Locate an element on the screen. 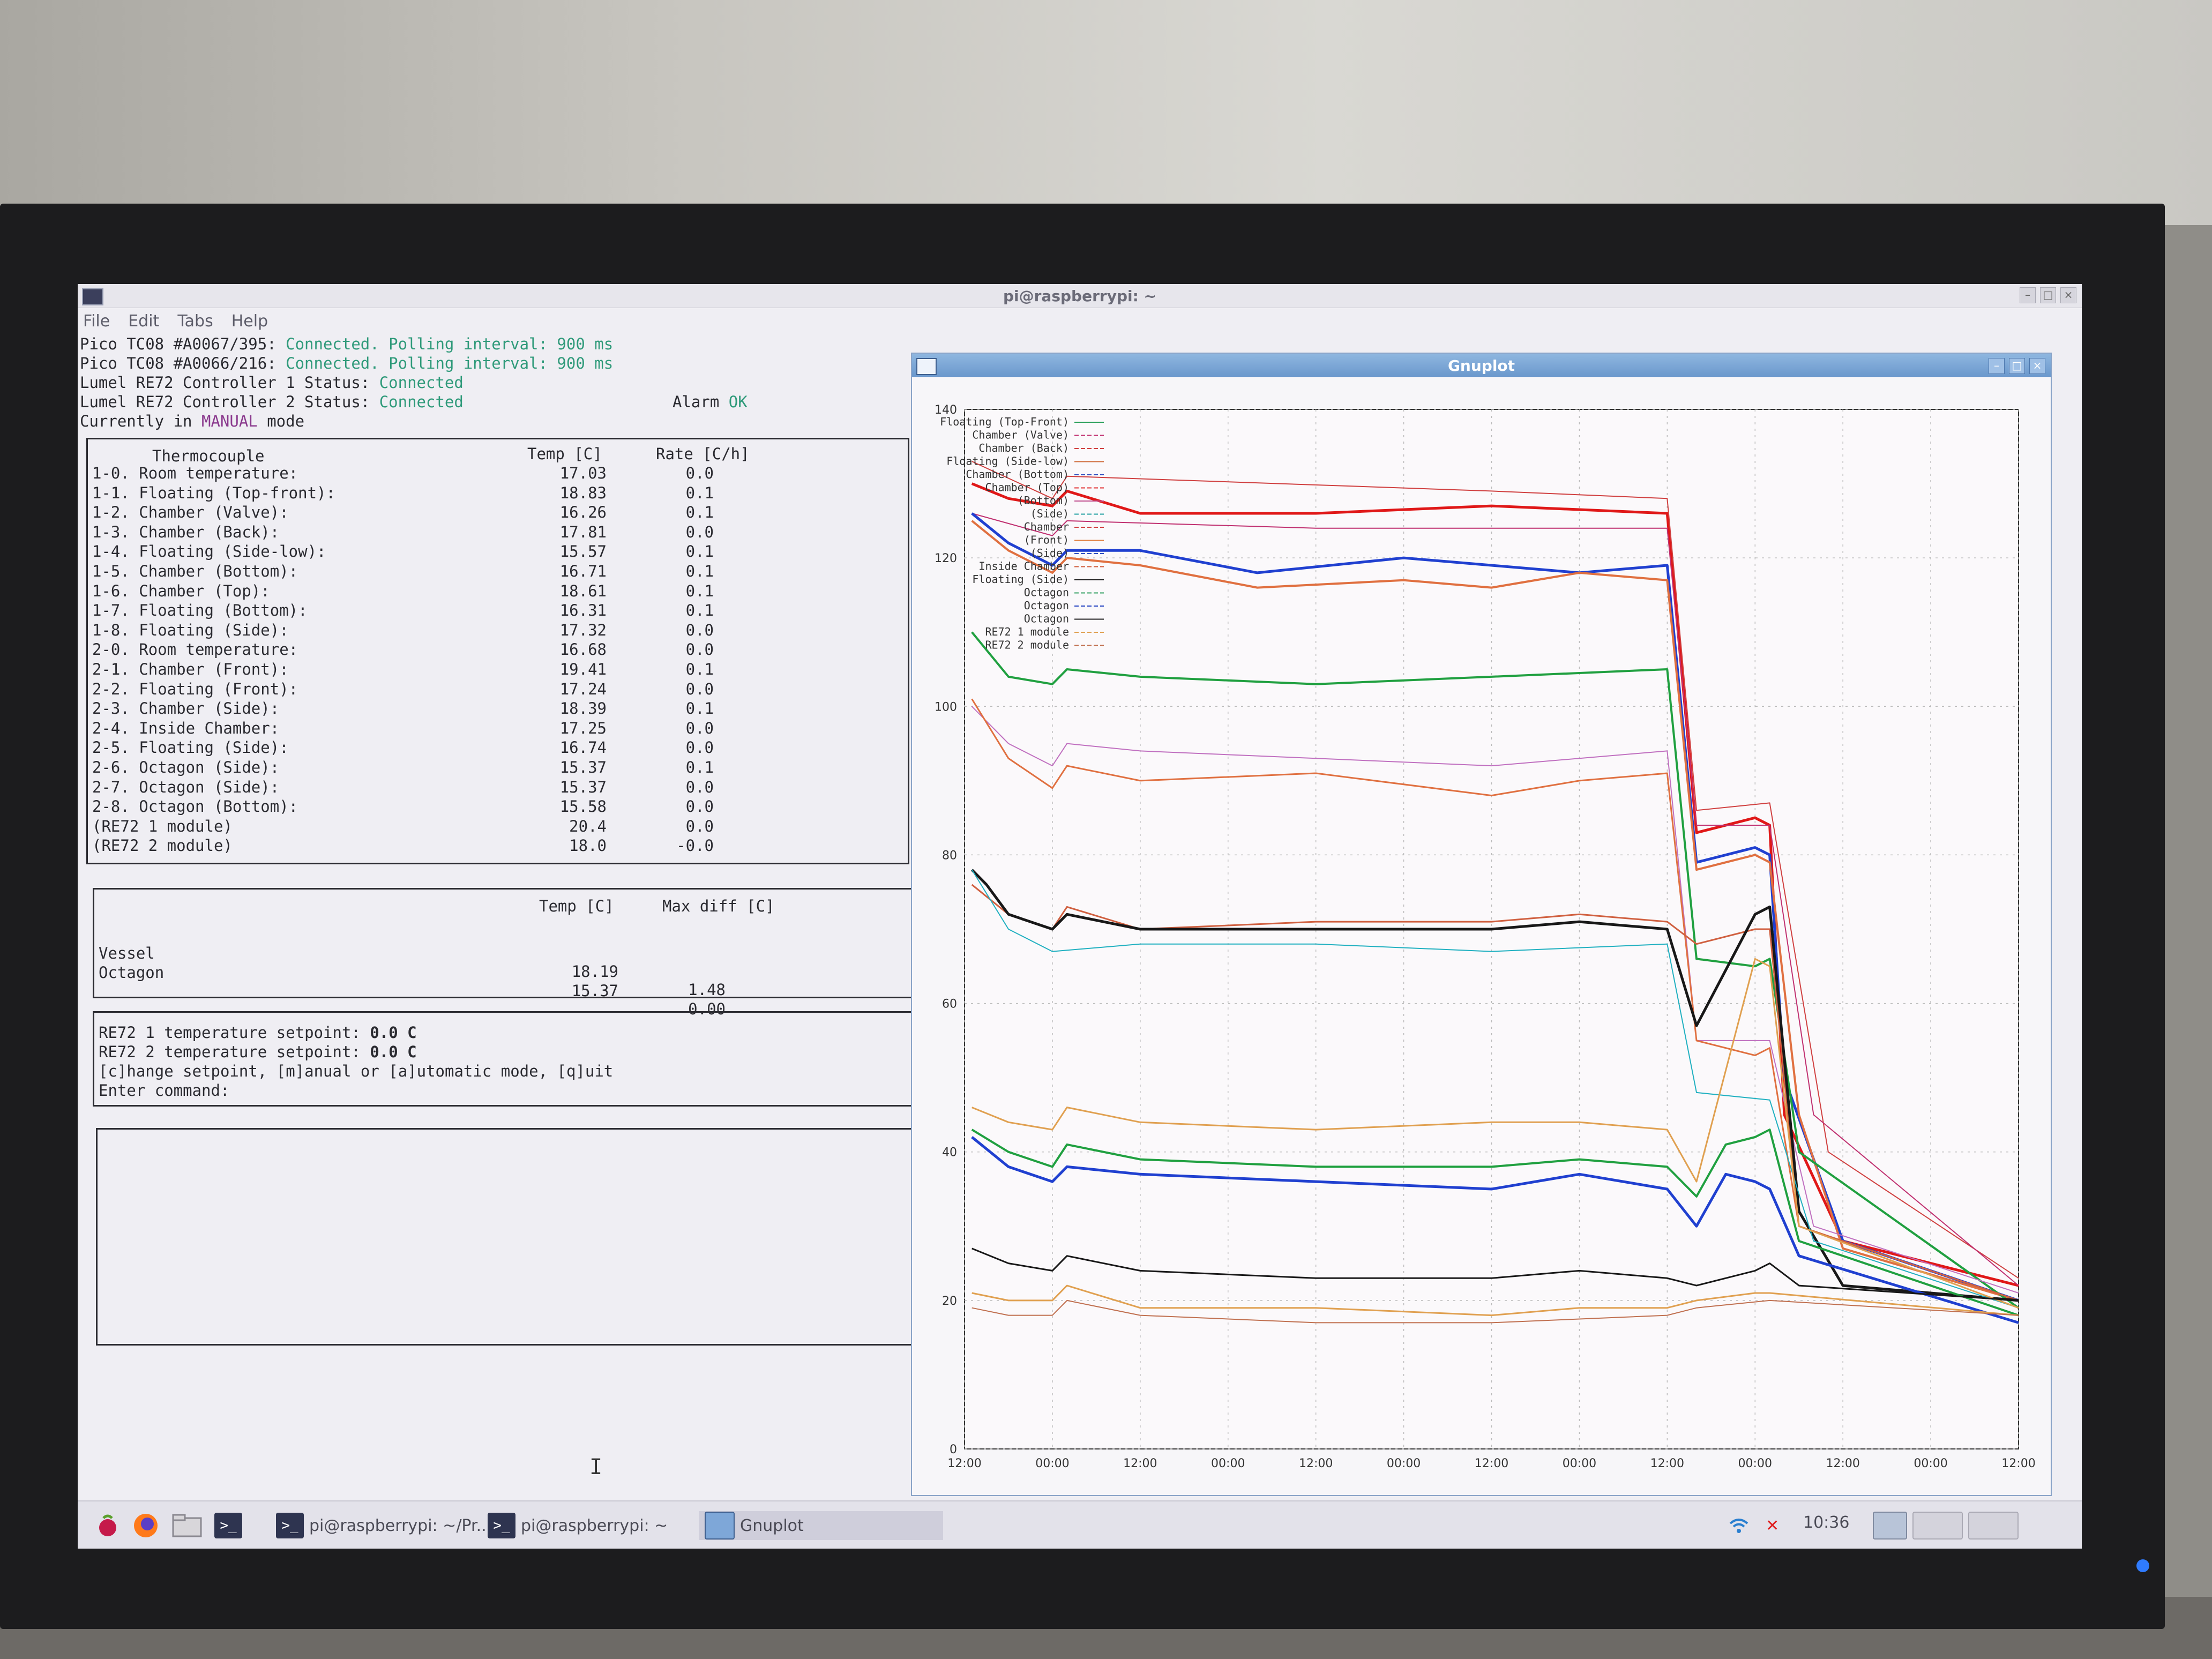 The height and width of the screenshot is (1659, 2212). thermo-row: 1-8. Floating (Side): 17.32 0.0 is located at coordinates (403, 630).